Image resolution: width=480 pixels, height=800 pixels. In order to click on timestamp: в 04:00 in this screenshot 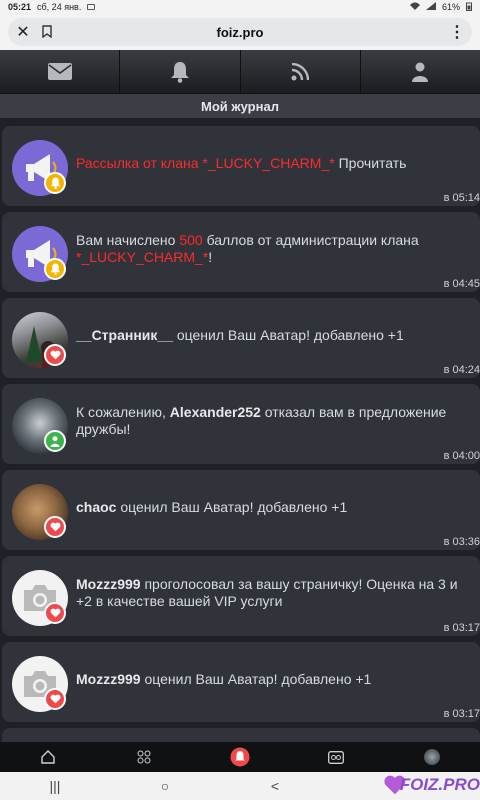, I will do `click(461, 456)`.